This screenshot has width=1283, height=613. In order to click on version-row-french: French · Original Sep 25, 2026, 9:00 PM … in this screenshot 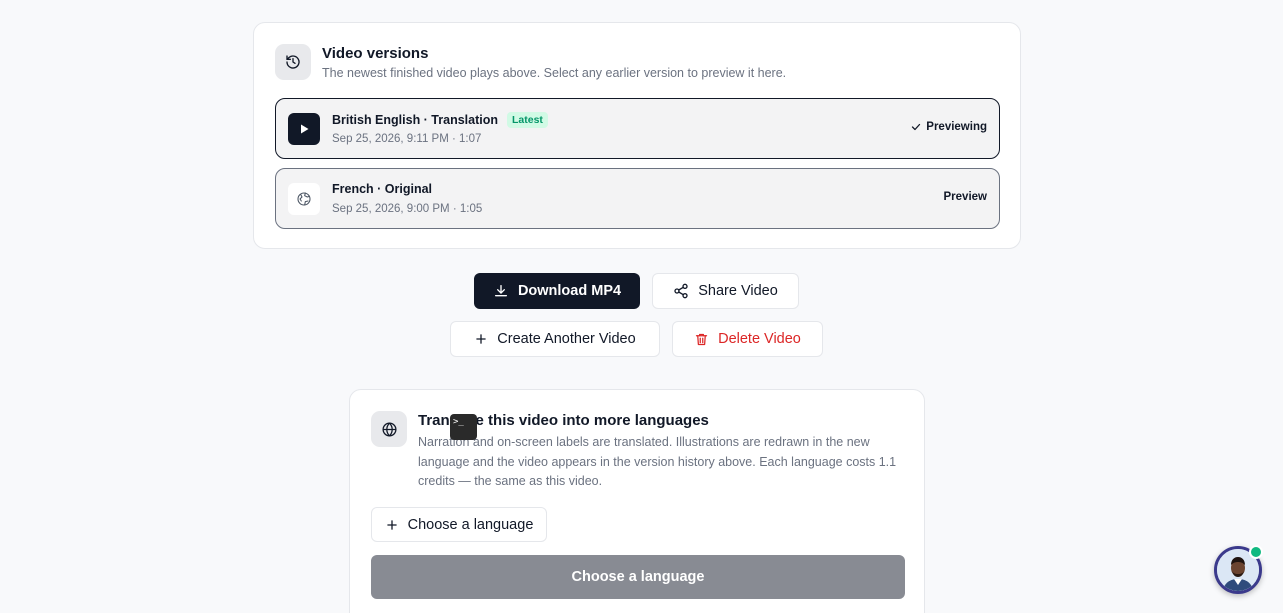, I will do `click(637, 198)`.